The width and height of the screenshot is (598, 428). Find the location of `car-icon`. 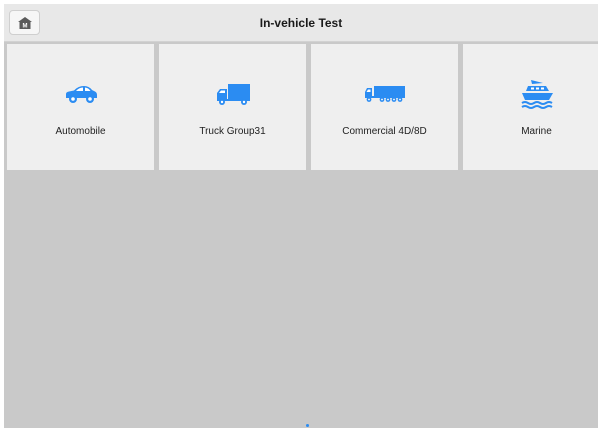

car-icon is located at coordinates (81, 94).